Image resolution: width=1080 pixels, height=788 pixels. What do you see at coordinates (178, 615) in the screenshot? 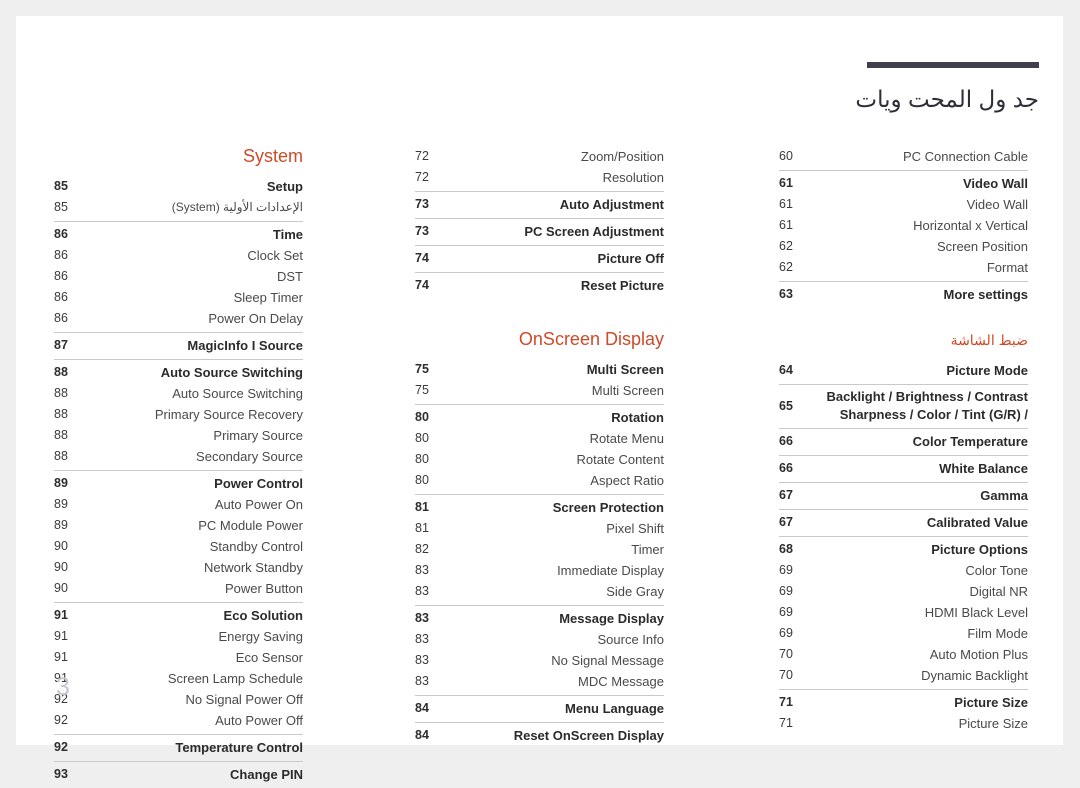
I see `toc-entry: 91 Eco Solution` at bounding box center [178, 615].